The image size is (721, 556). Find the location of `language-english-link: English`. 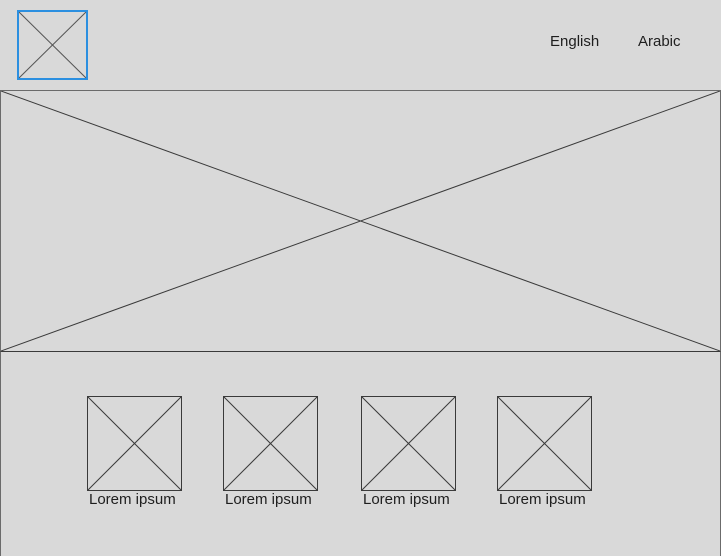

language-english-link: English is located at coordinates (574, 42).